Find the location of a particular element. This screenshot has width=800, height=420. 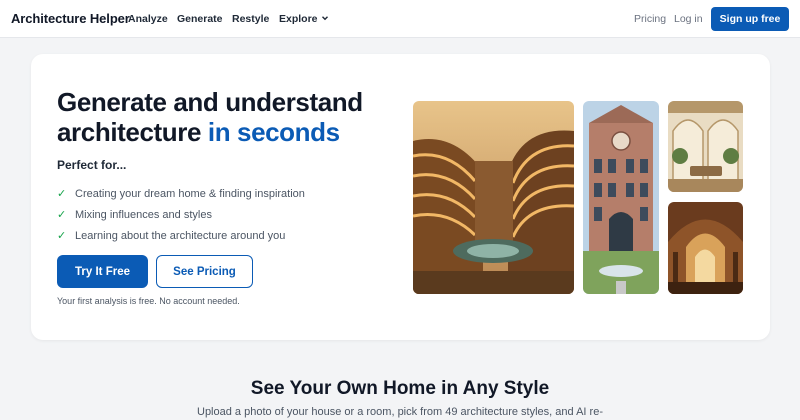

hero-image-ornate-facade is located at coordinates (621, 197).